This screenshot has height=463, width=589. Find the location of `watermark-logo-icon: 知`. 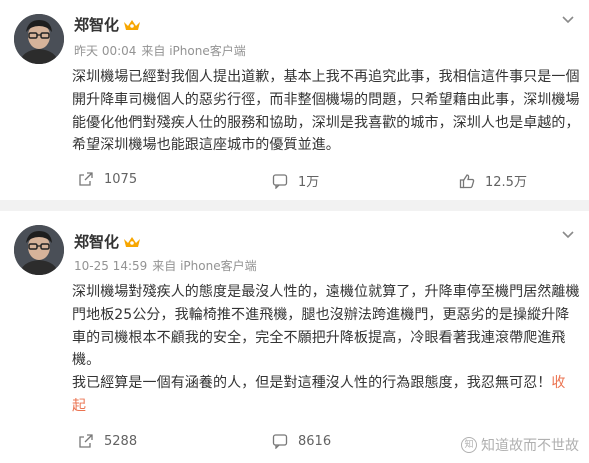

watermark-logo-icon: 知 is located at coordinates (469, 445).